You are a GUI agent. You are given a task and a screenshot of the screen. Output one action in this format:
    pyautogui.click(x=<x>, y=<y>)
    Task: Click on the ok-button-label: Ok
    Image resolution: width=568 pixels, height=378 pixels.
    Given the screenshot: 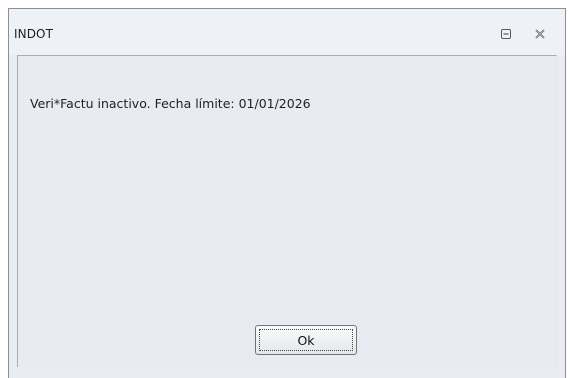 What is the action you would take?
    pyautogui.click(x=306, y=340)
    